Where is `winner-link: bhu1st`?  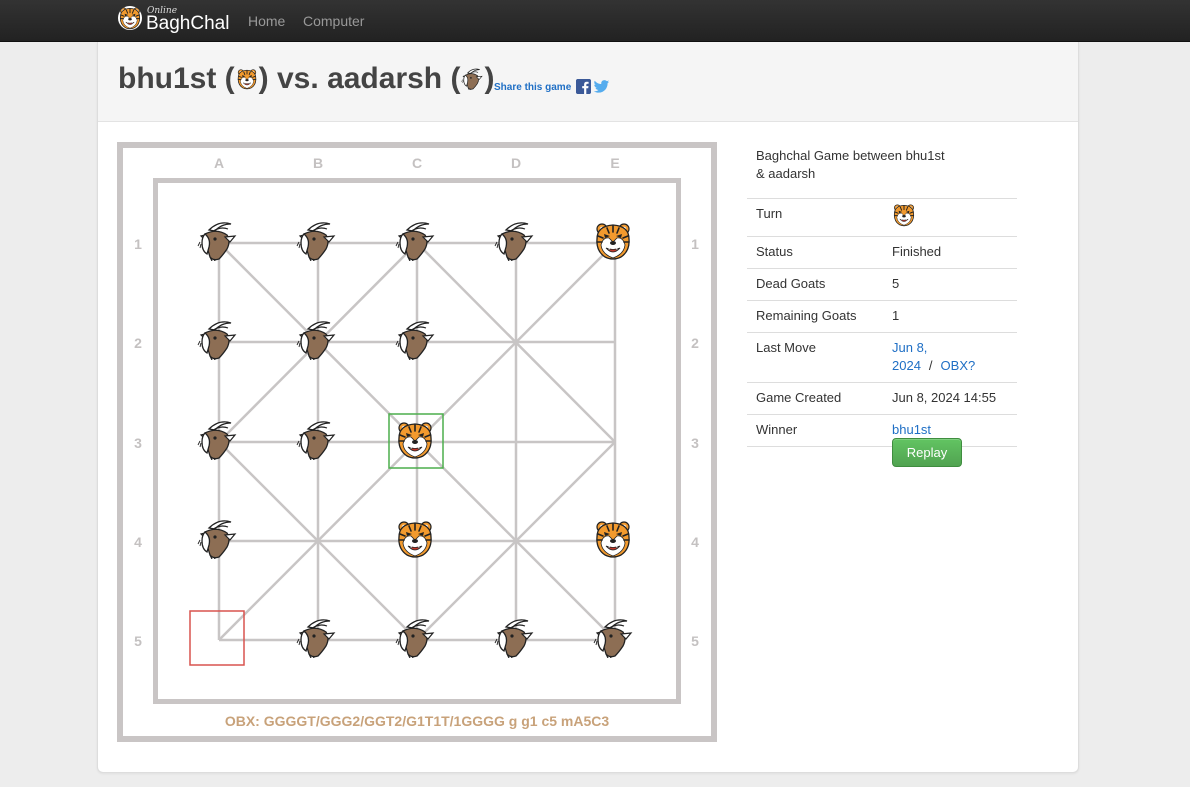 winner-link: bhu1st is located at coordinates (911, 429).